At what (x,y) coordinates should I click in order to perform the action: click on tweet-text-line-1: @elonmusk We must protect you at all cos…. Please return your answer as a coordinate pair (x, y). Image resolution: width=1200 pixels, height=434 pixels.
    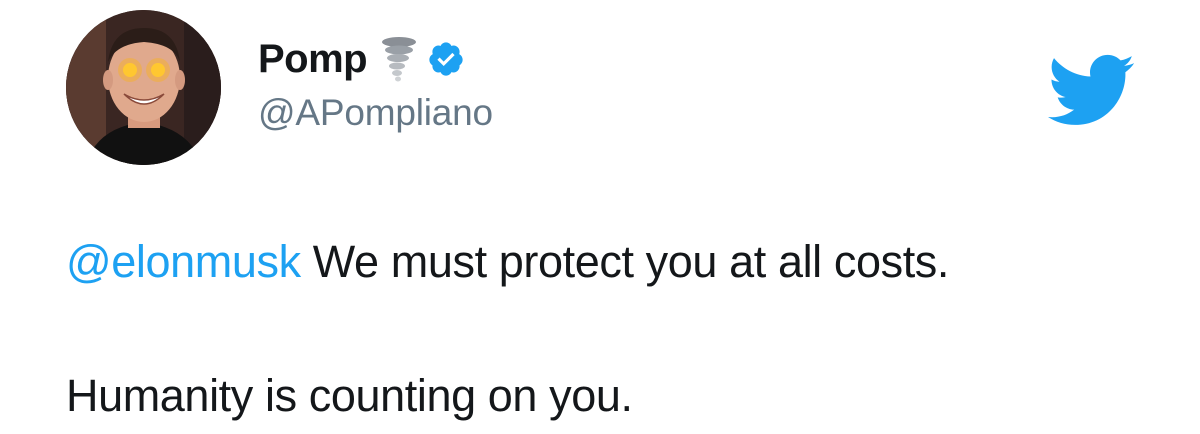
    Looking at the image, I should click on (507, 262).